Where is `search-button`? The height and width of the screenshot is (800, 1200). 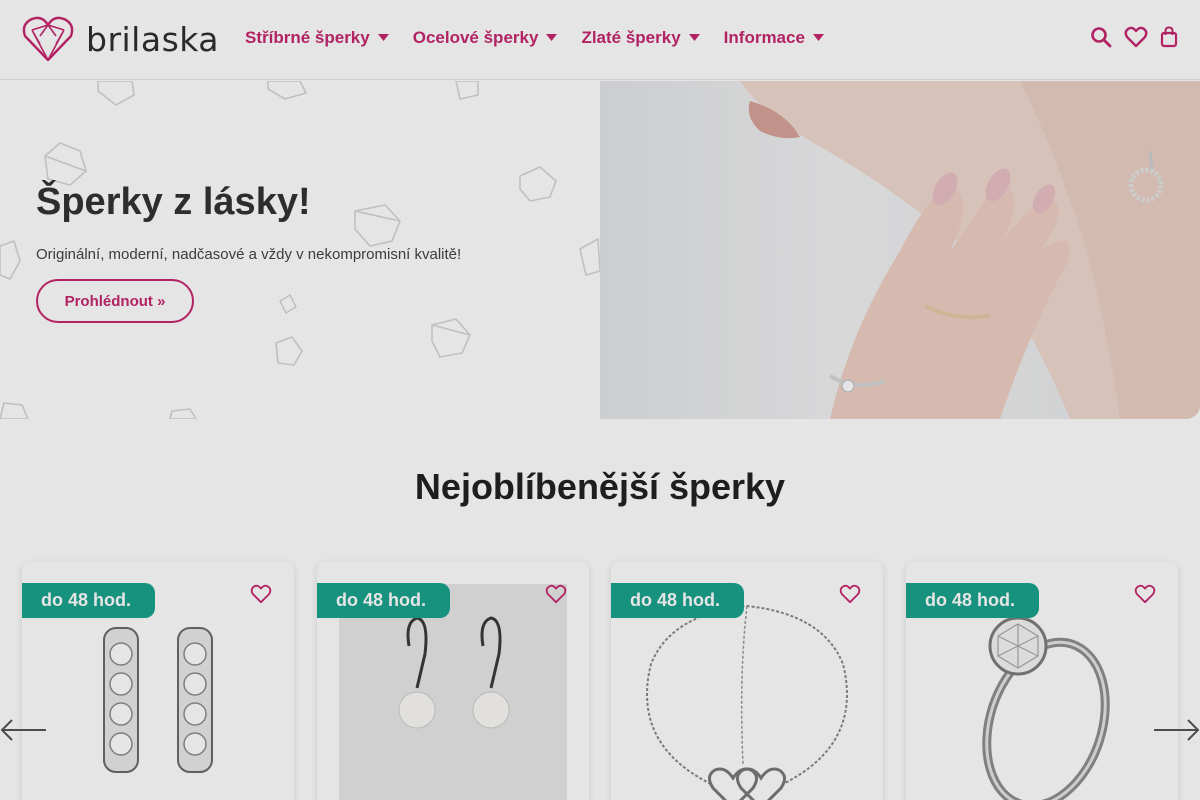
search-button is located at coordinates (1101, 37).